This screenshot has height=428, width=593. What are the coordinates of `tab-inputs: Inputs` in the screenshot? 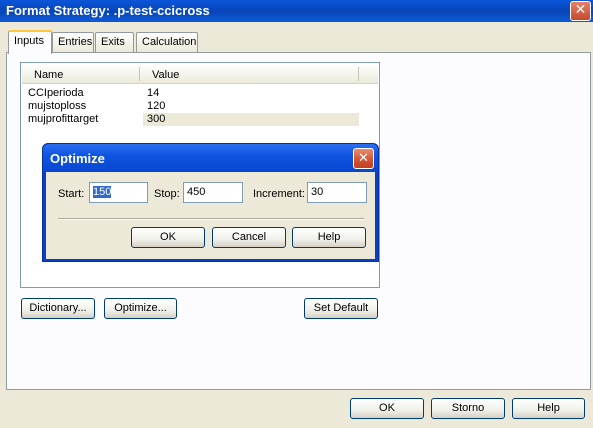 It's located at (30, 42).